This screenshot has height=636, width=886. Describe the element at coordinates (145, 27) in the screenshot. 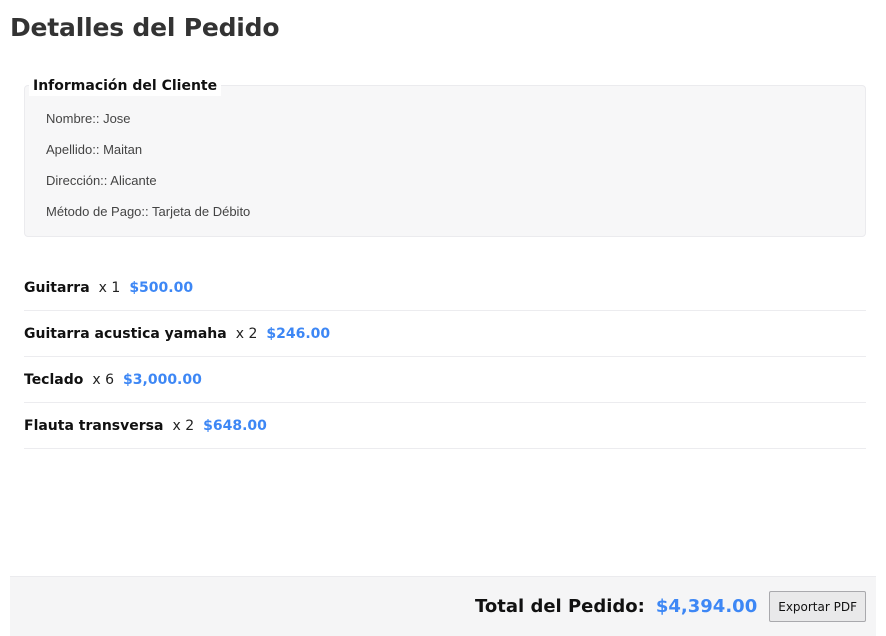

I see `page-title: Detalles del Pedido` at that location.